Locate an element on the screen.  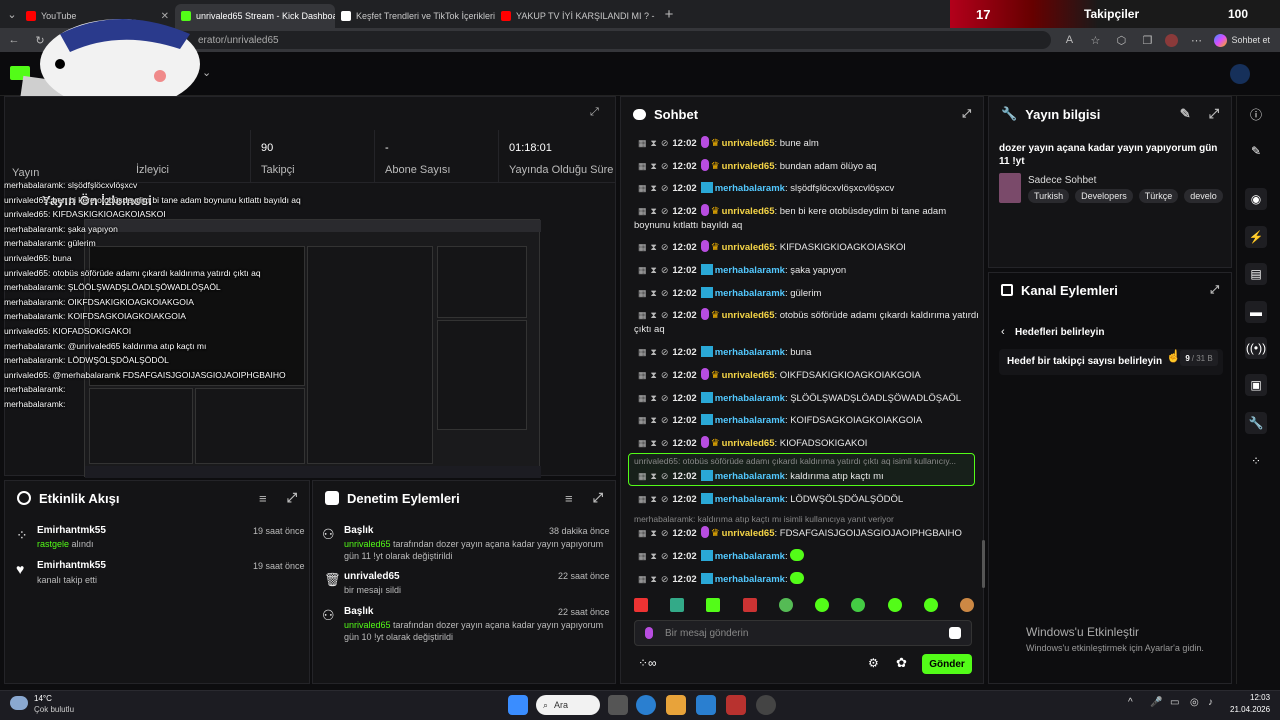
pencil-icon: ✎ is located at coordinates (1256, 151).